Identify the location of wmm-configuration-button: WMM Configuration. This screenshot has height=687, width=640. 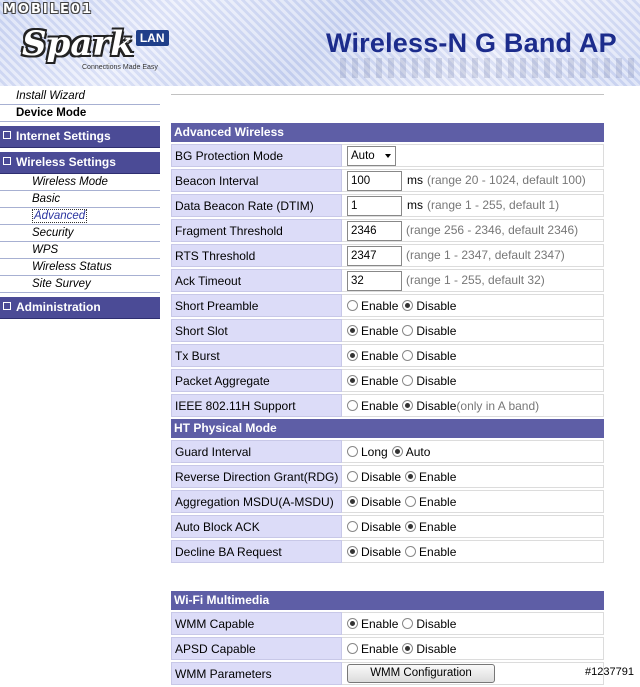
(421, 673).